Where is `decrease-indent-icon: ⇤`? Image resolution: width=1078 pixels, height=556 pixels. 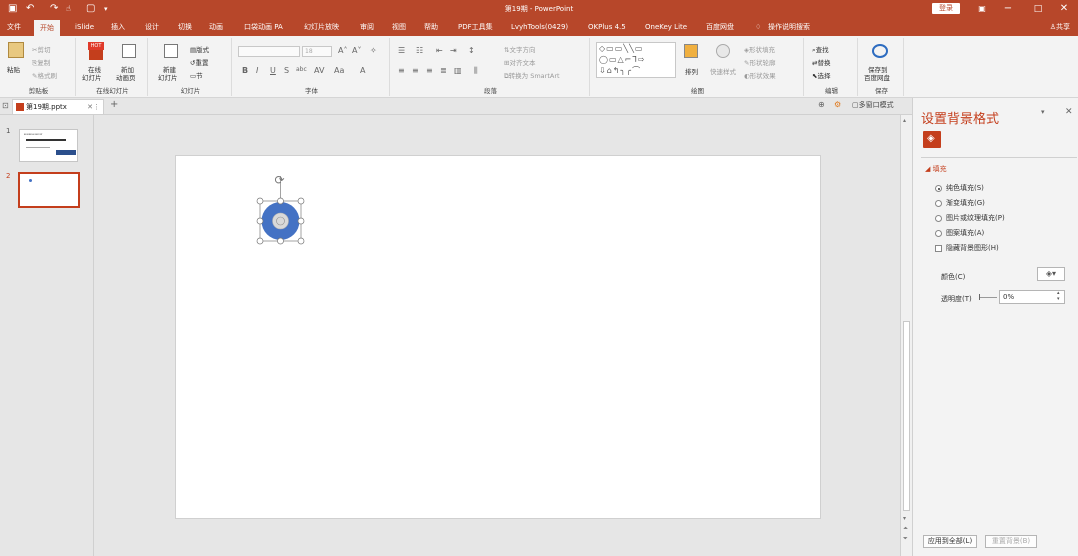 decrease-indent-icon: ⇤ is located at coordinates (439, 50).